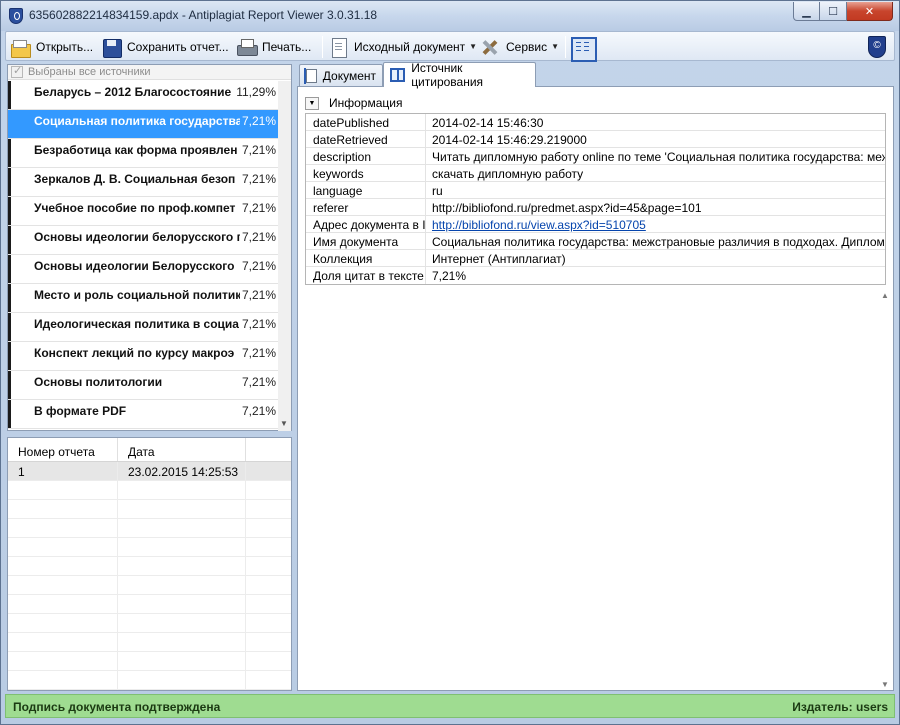  Describe the element at coordinates (16, 16) in the screenshot. I see `app-shield-icon` at that location.